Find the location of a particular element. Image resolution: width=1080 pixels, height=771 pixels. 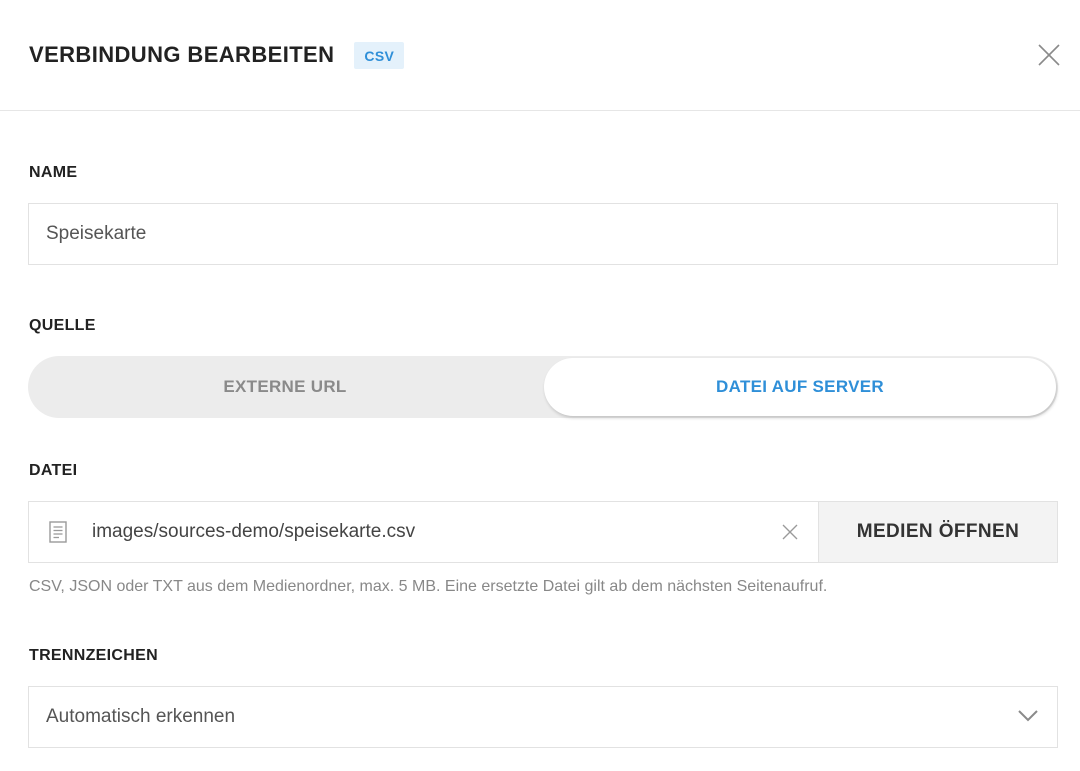

name-input: Speisekarte is located at coordinates (543, 234).